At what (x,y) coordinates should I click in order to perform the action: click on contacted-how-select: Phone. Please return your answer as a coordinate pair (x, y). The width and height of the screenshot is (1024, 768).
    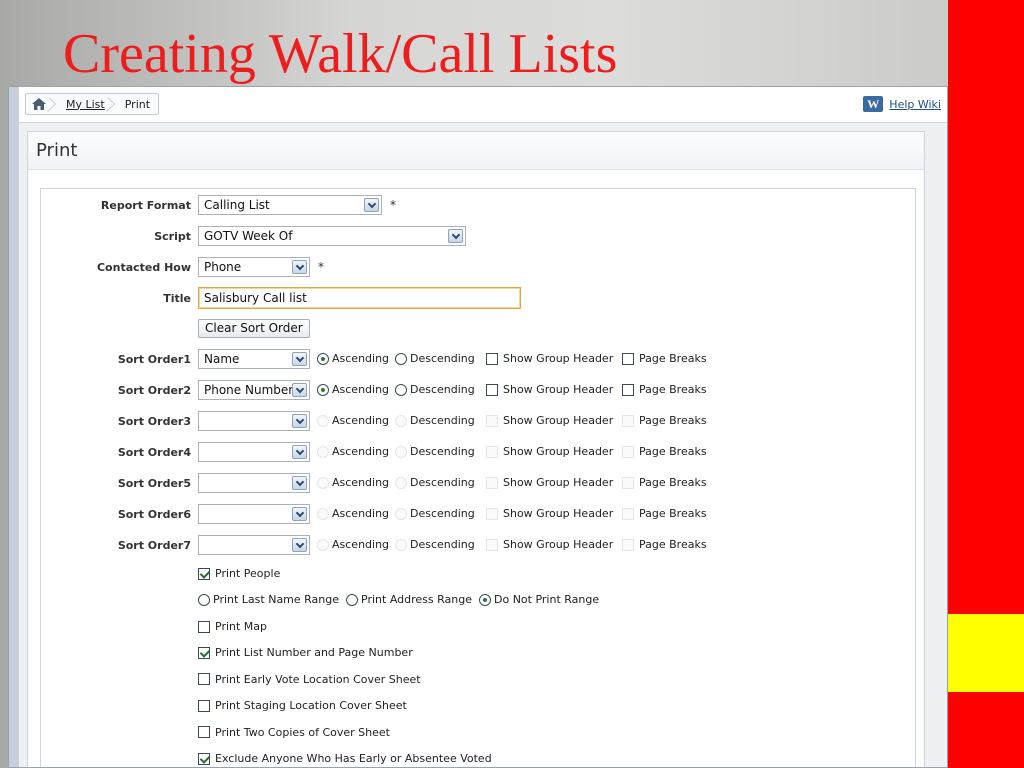
    Looking at the image, I should click on (254, 267).